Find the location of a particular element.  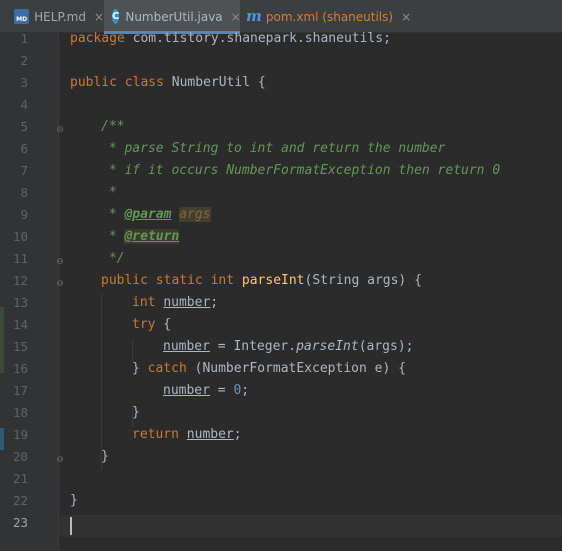

code-line: number = 0; is located at coordinates (206, 394).